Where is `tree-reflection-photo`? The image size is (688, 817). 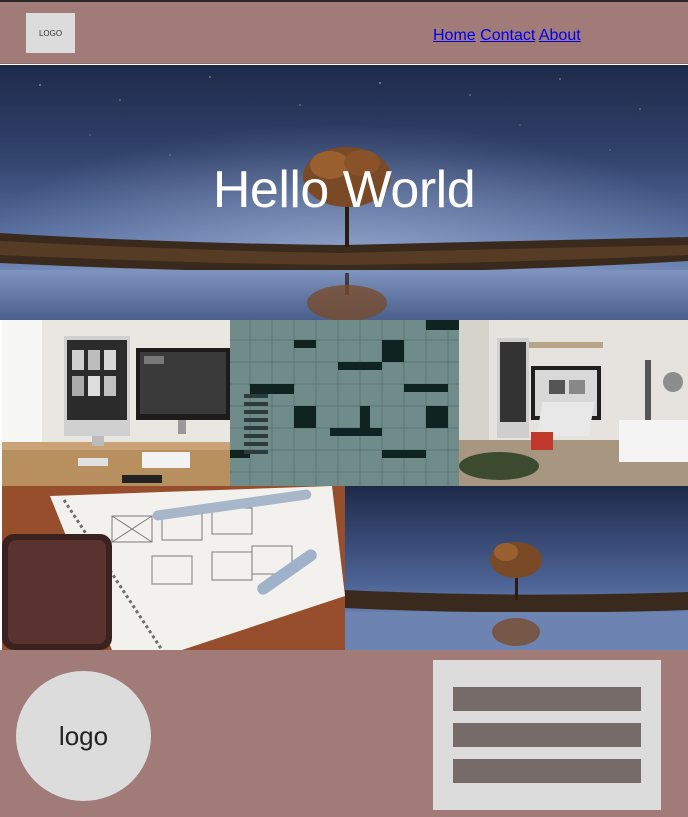 tree-reflection-photo is located at coordinates (516, 568).